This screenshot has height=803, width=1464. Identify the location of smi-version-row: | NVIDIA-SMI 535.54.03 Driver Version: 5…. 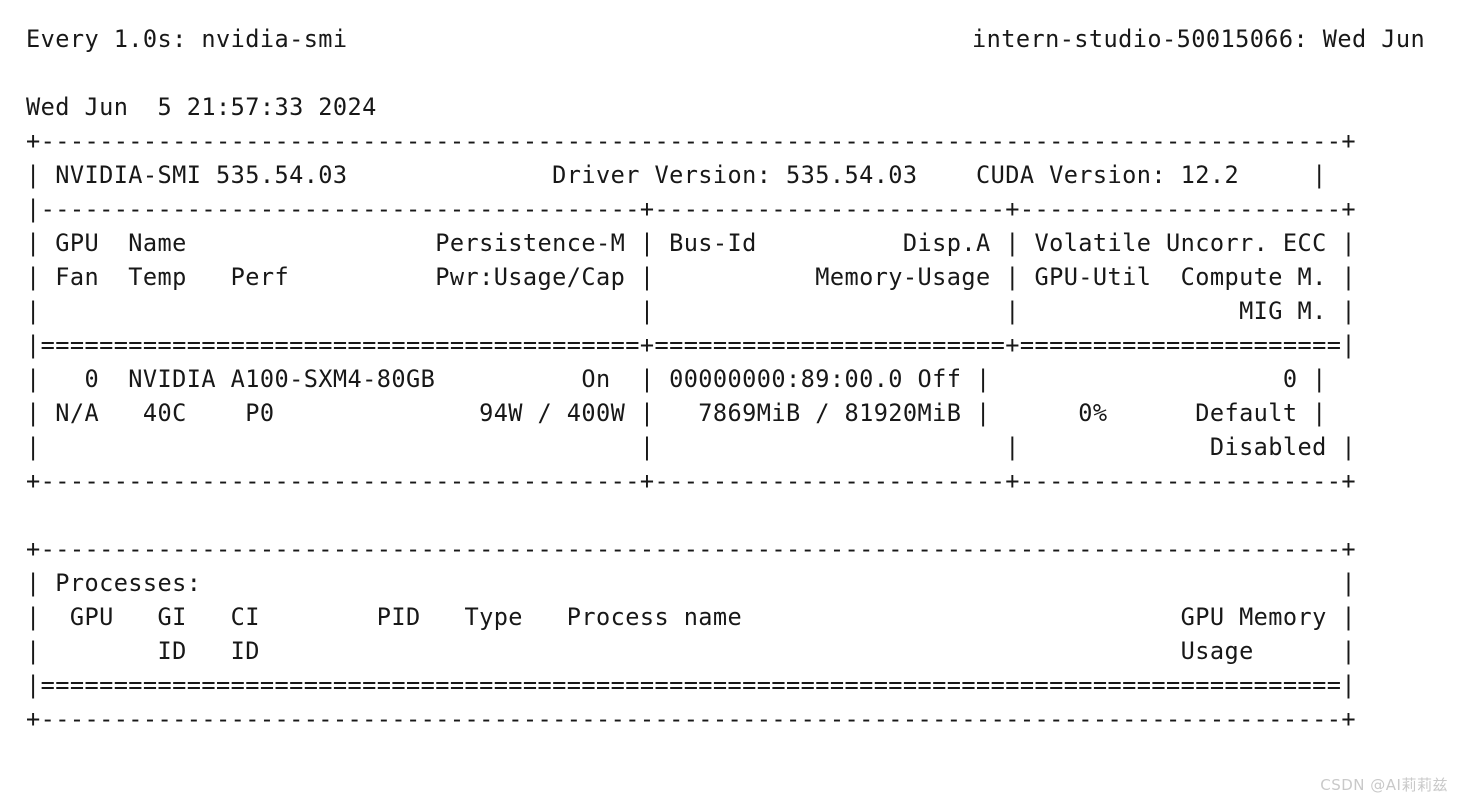
(676, 175).